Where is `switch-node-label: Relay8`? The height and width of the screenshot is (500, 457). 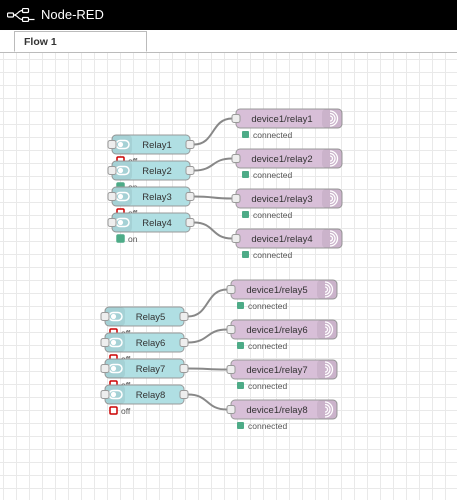
switch-node-label: Relay8 is located at coordinates (151, 395).